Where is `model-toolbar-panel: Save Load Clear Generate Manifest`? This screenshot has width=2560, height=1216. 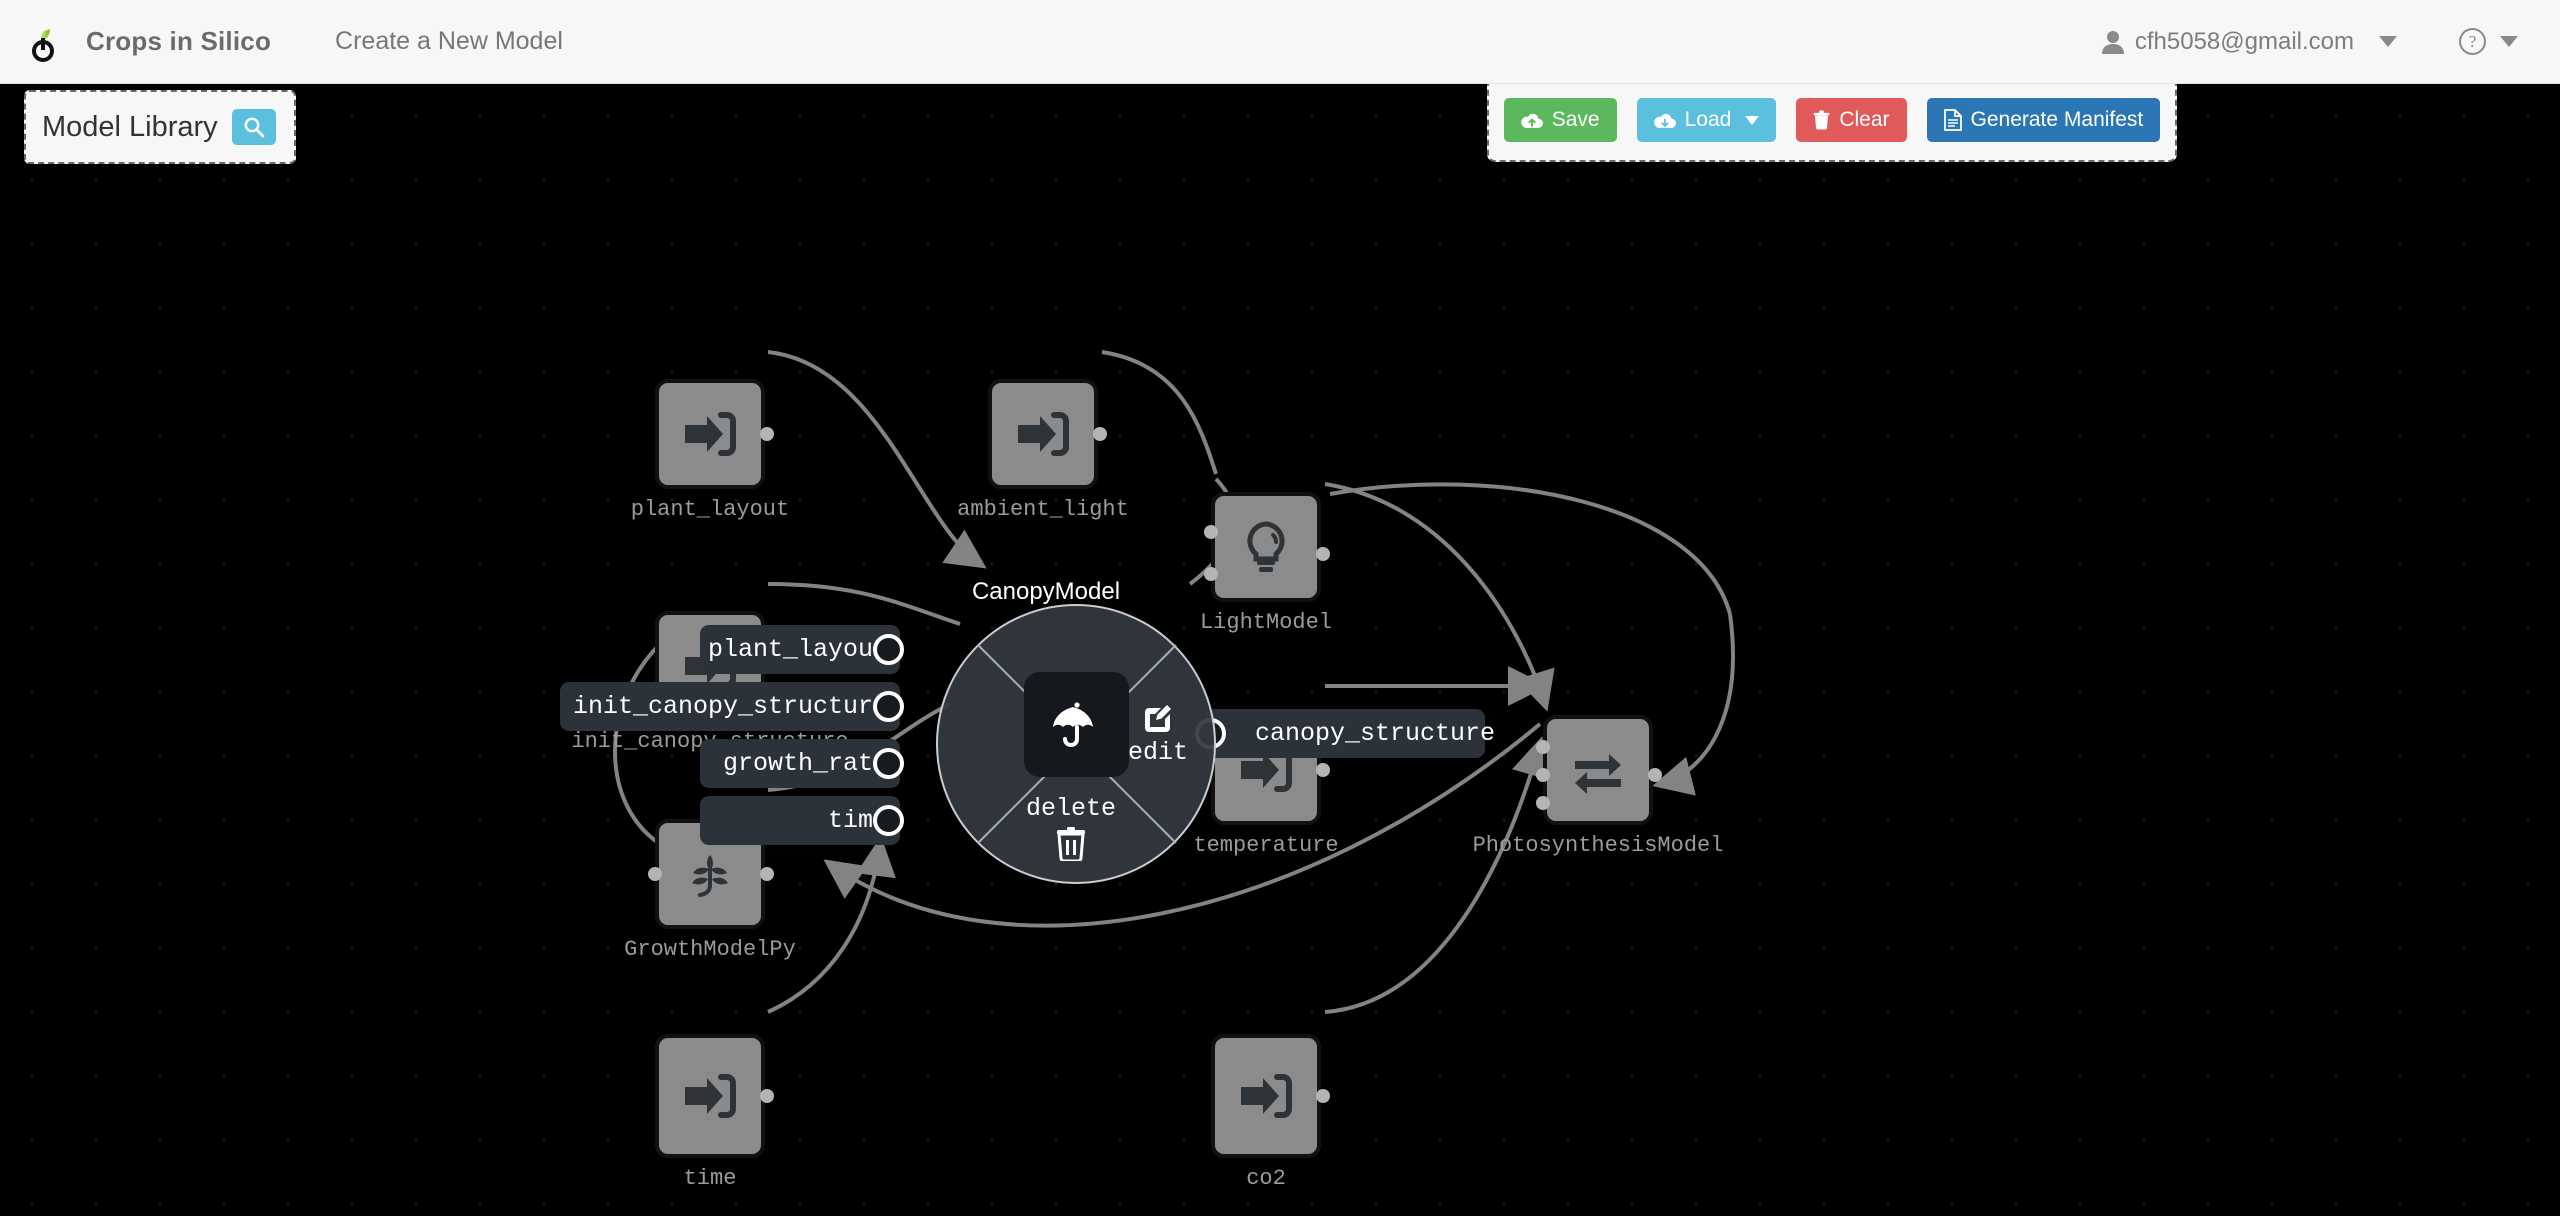
model-toolbar-panel: Save Load Clear Generate Manifest is located at coordinates (1832, 120).